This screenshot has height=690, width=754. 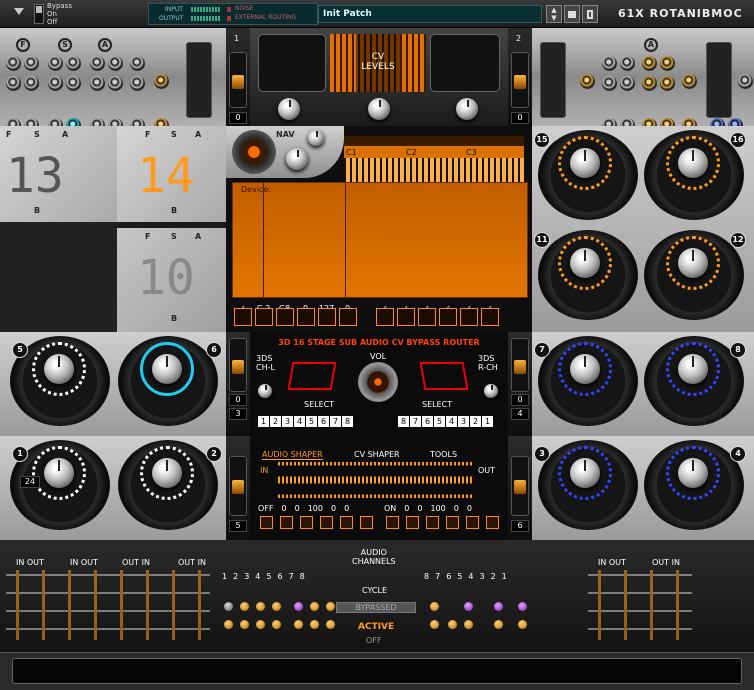 What do you see at coordinates (443, 454) in the screenshot?
I see `shaper-tab-tools: TOOLS` at bounding box center [443, 454].